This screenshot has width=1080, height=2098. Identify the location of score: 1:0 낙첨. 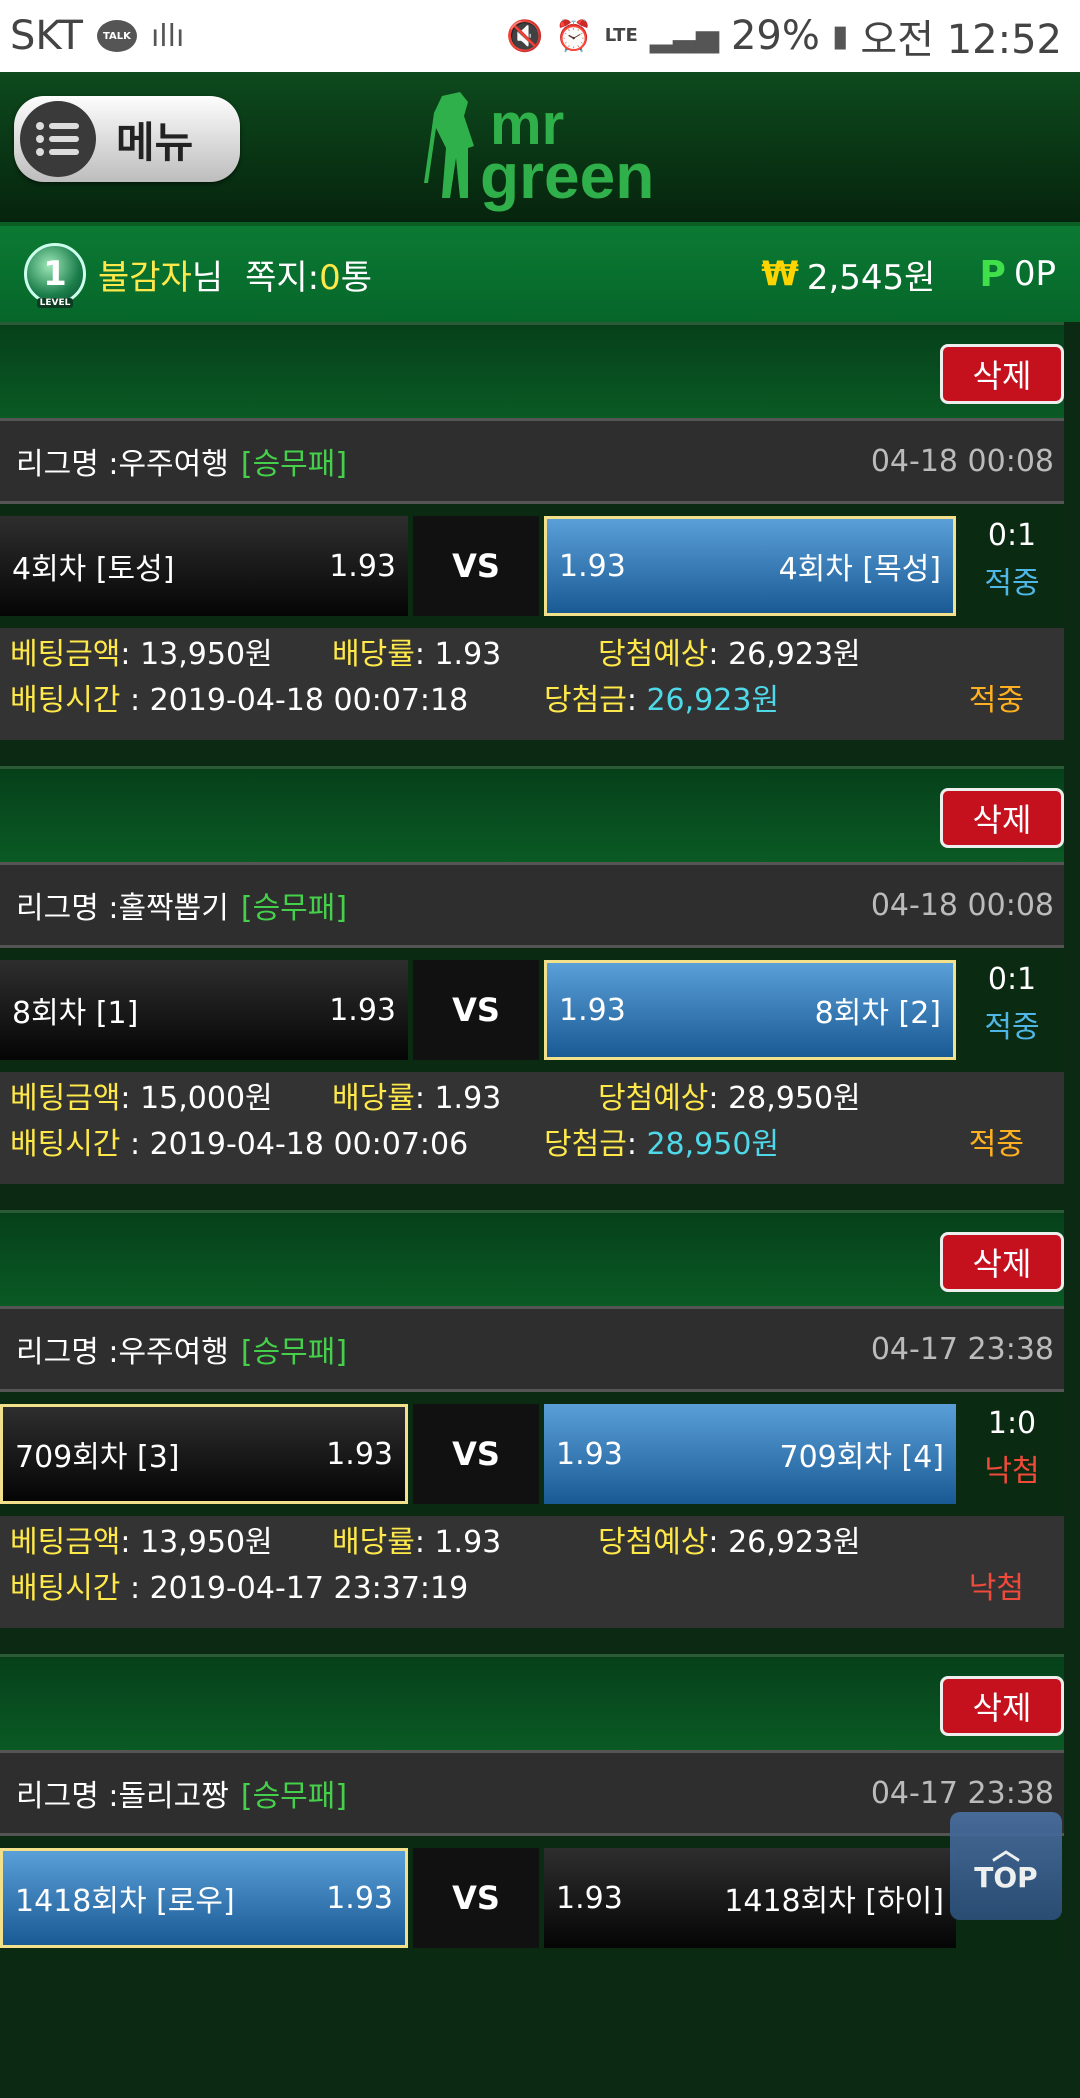
(1012, 1447).